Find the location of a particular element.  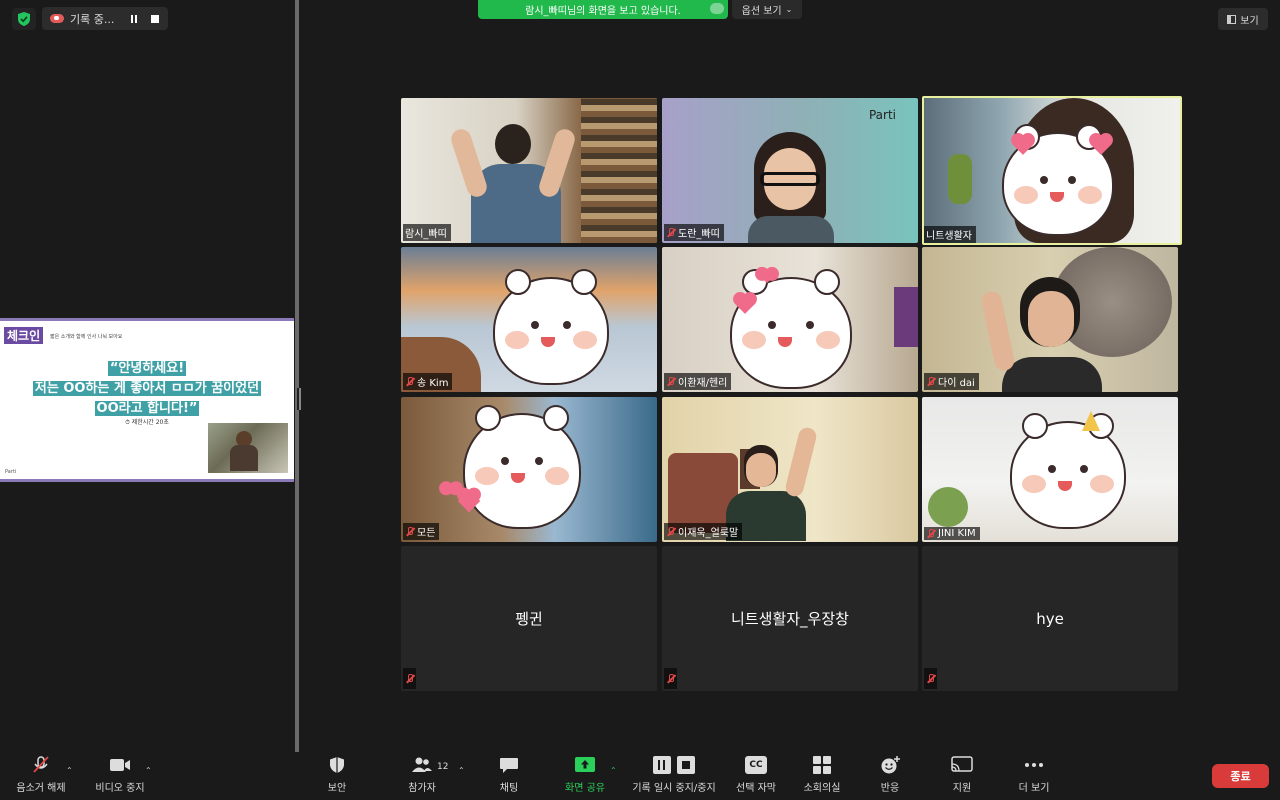

slide-subtitle: 짧은 소개와 함께 인사 나눠 보아요 is located at coordinates (86, 337).